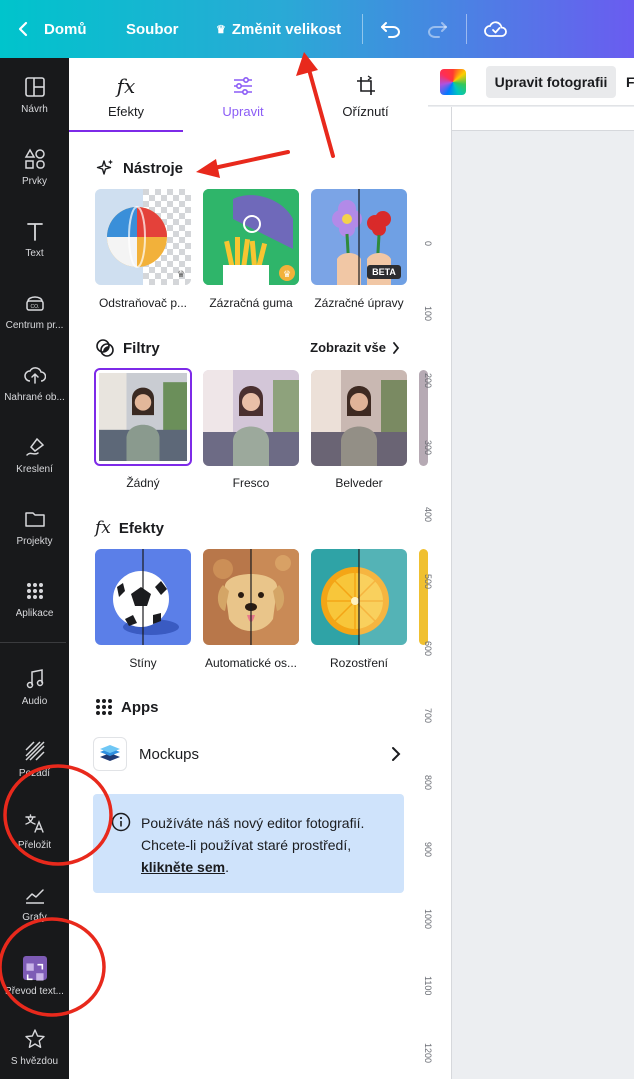 The height and width of the screenshot is (1084, 634). I want to click on edit-photo-button: Upravit fotografii, so click(551, 82).